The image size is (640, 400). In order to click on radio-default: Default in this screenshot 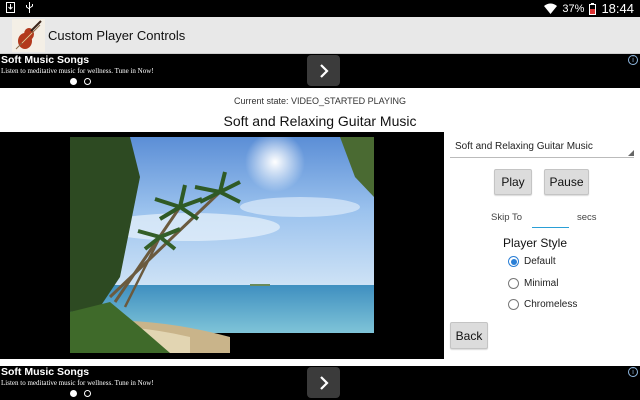, I will do `click(532, 261)`.